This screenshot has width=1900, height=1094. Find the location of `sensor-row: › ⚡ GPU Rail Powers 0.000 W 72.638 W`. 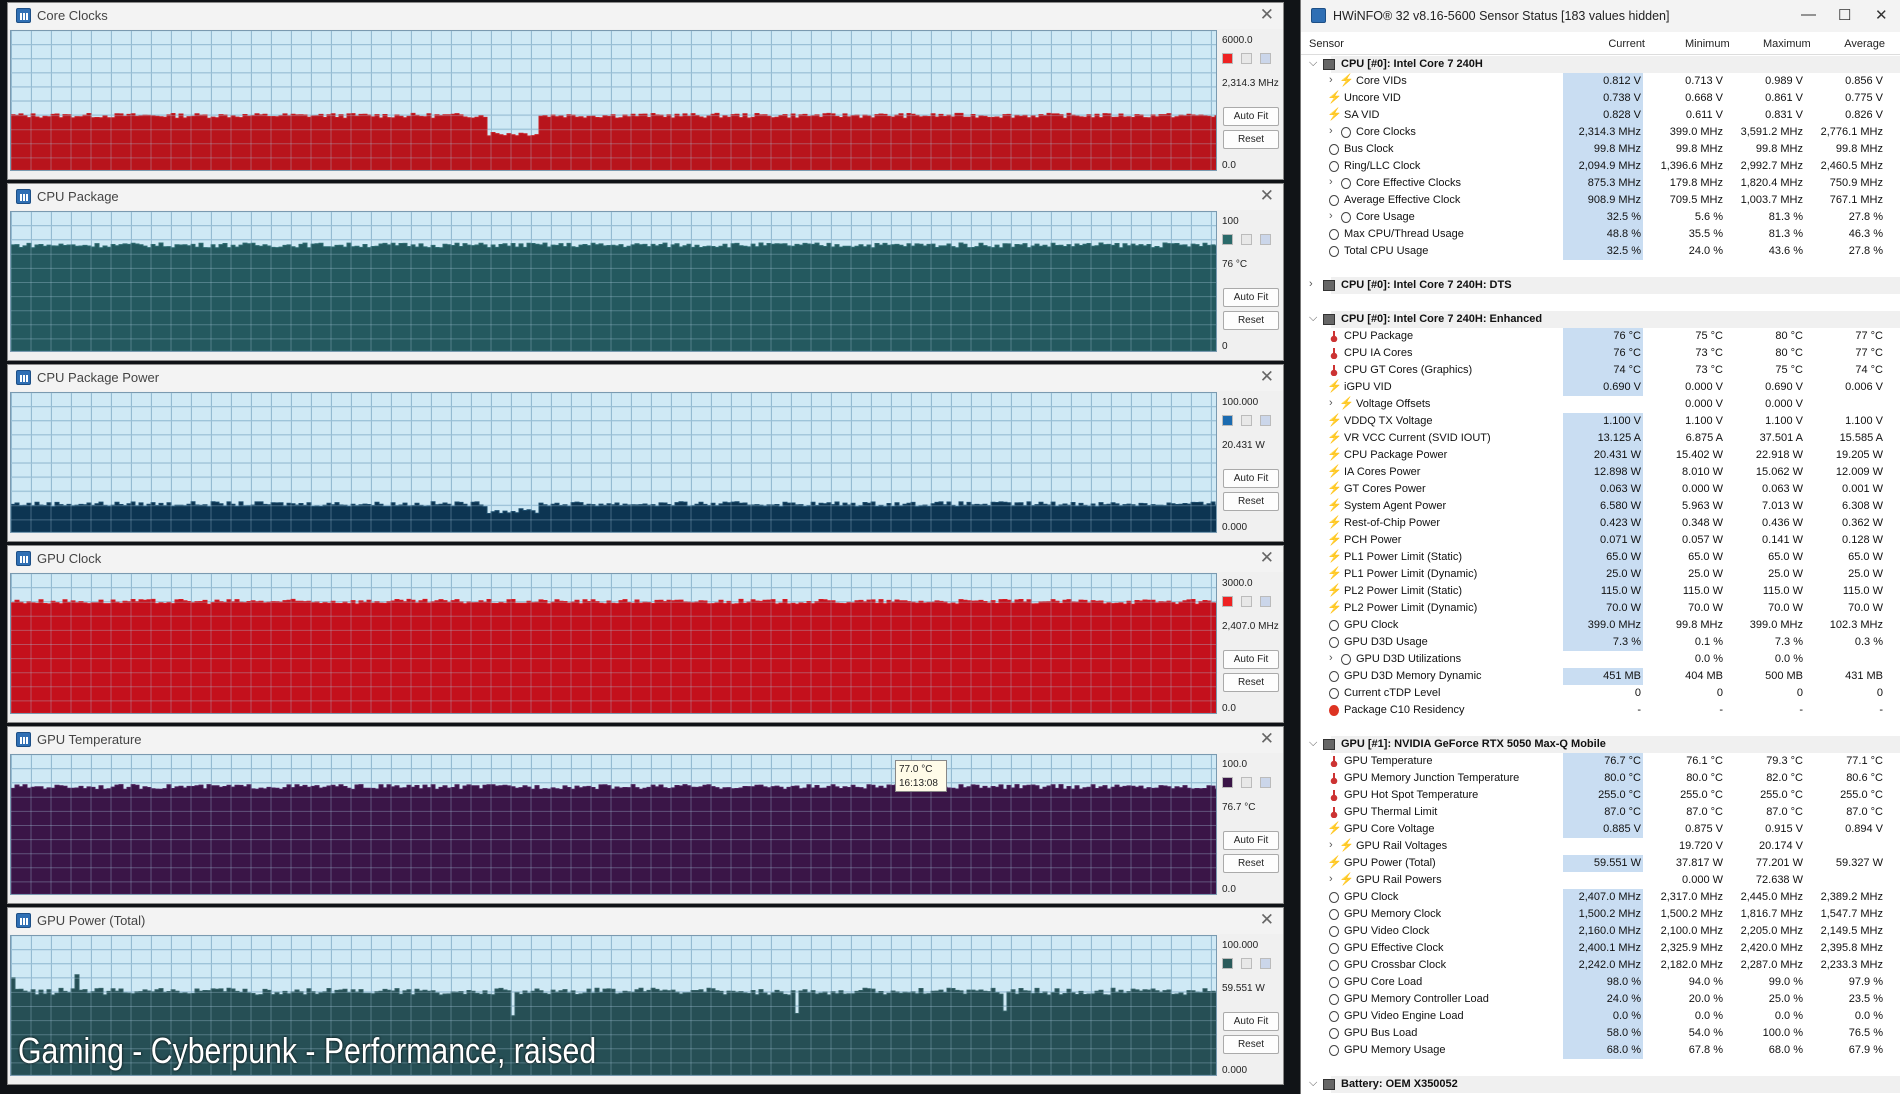

sensor-row: › ⚡ GPU Rail Powers 0.000 W 72.638 W is located at coordinates (1600, 880).